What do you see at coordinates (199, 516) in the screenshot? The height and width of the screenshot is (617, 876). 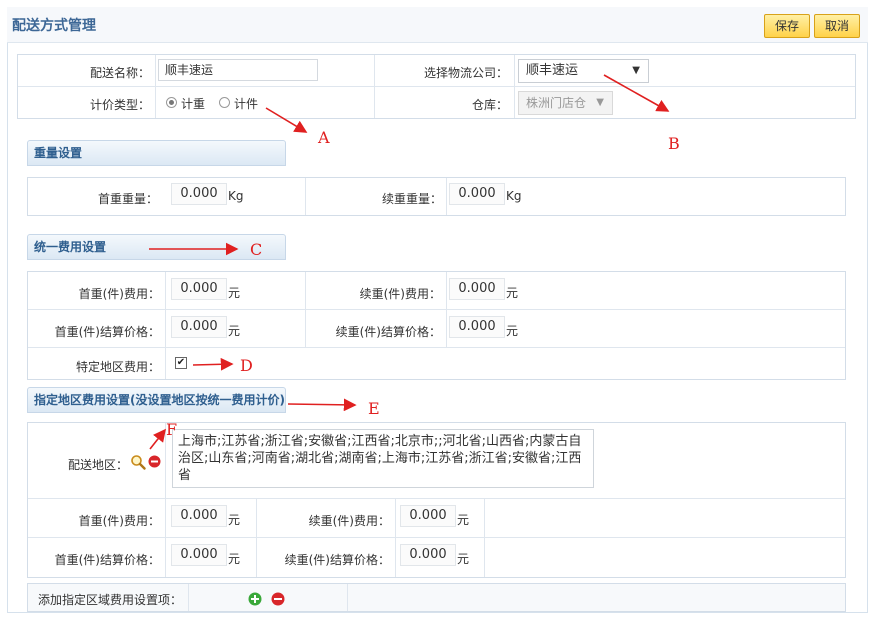 I see `region-first-fee-input: 0.000` at bounding box center [199, 516].